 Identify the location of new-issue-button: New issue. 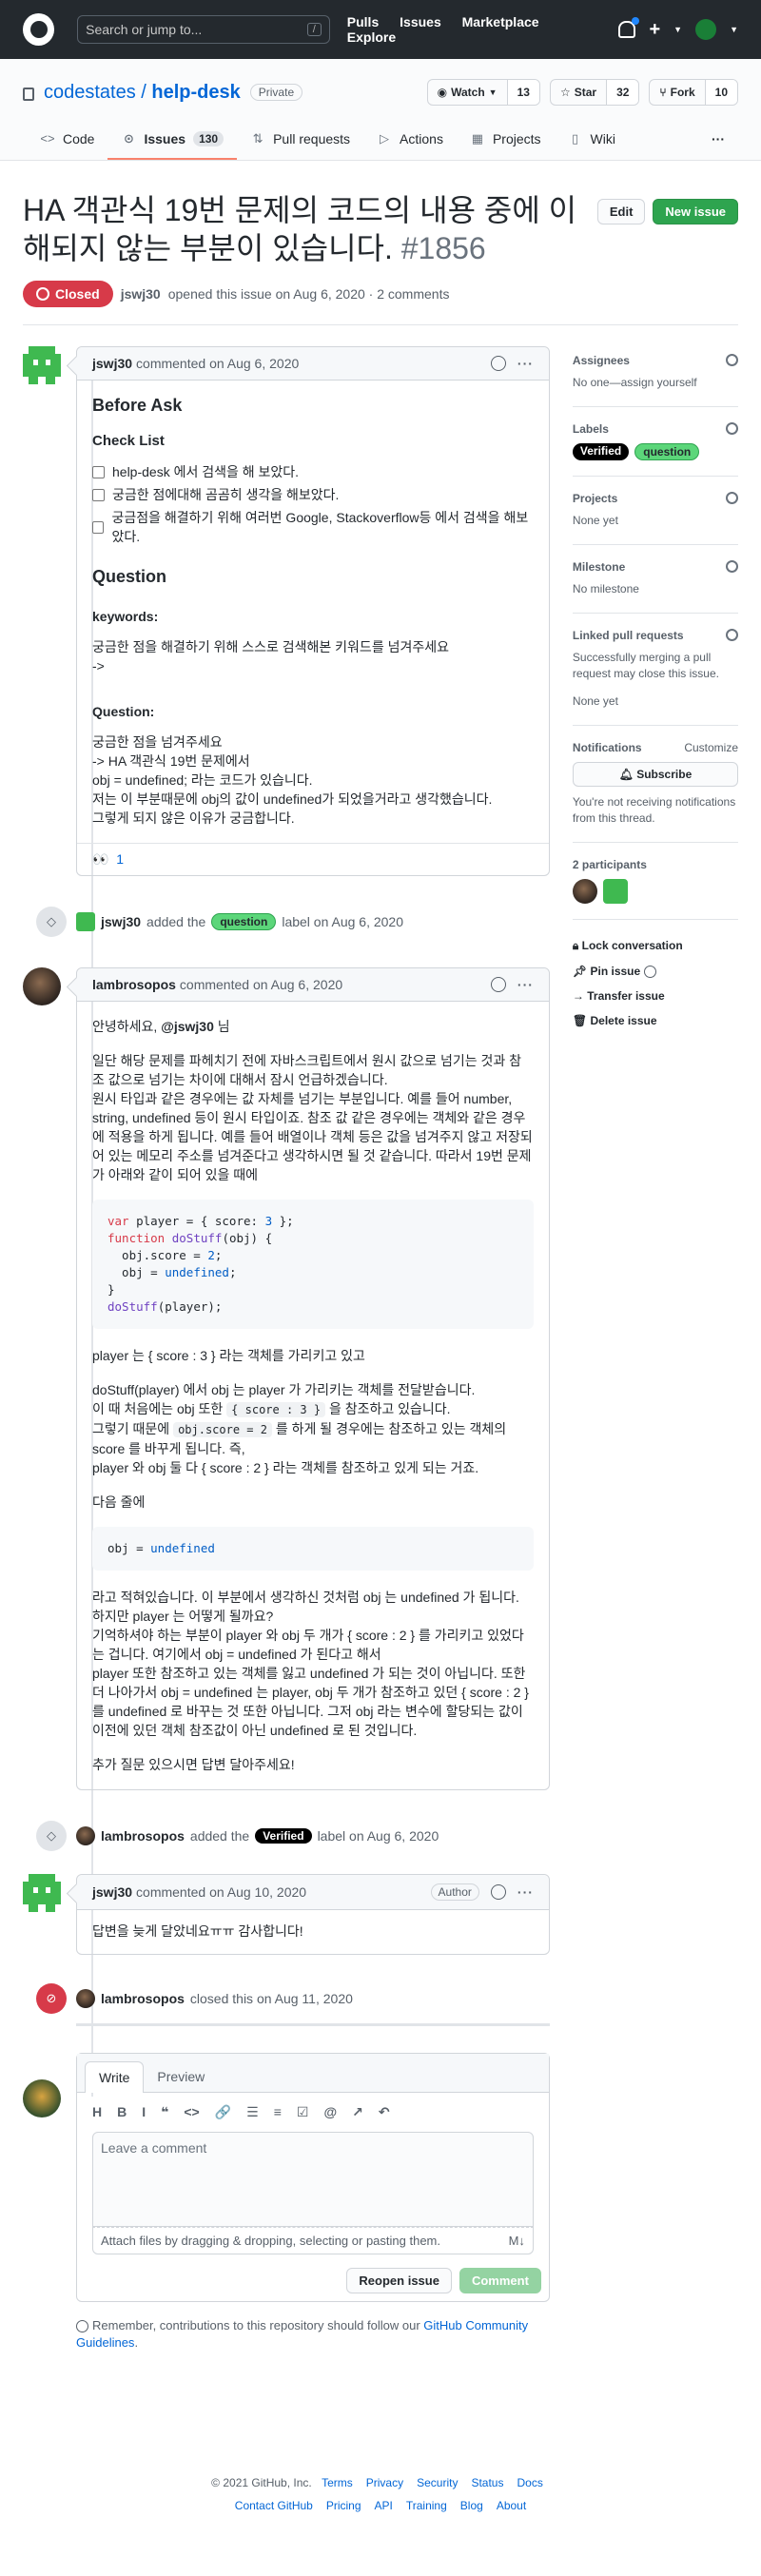
(695, 212).